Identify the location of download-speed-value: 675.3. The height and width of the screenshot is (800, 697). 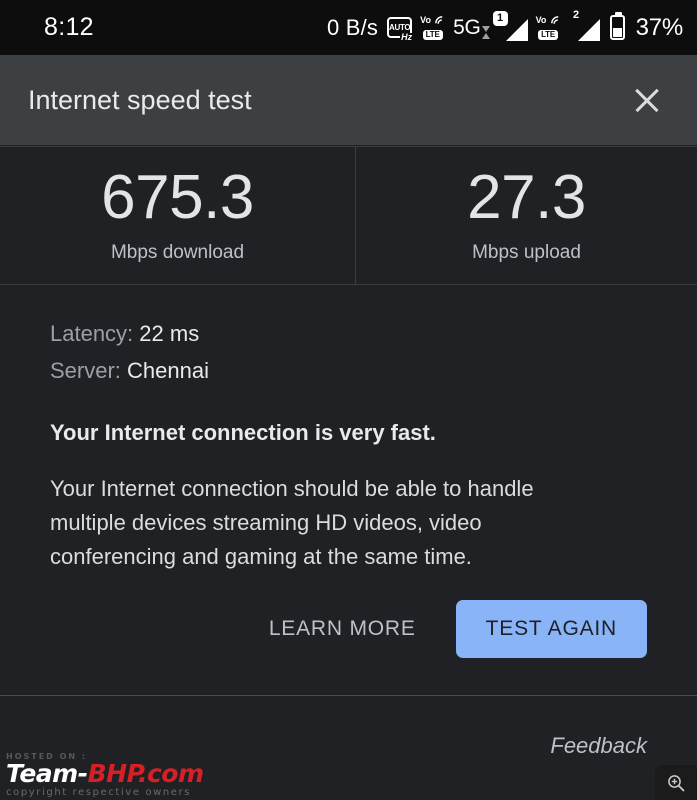
(177, 197).